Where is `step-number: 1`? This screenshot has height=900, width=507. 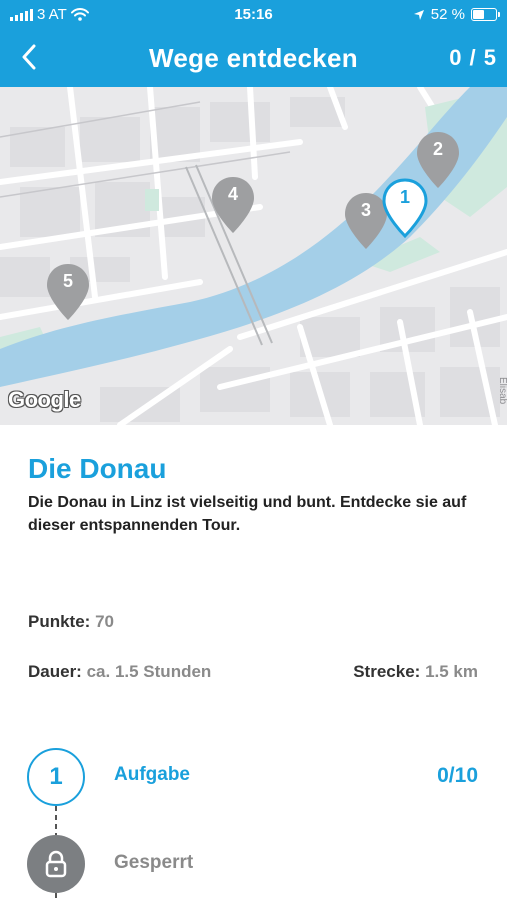 step-number: 1 is located at coordinates (56, 776).